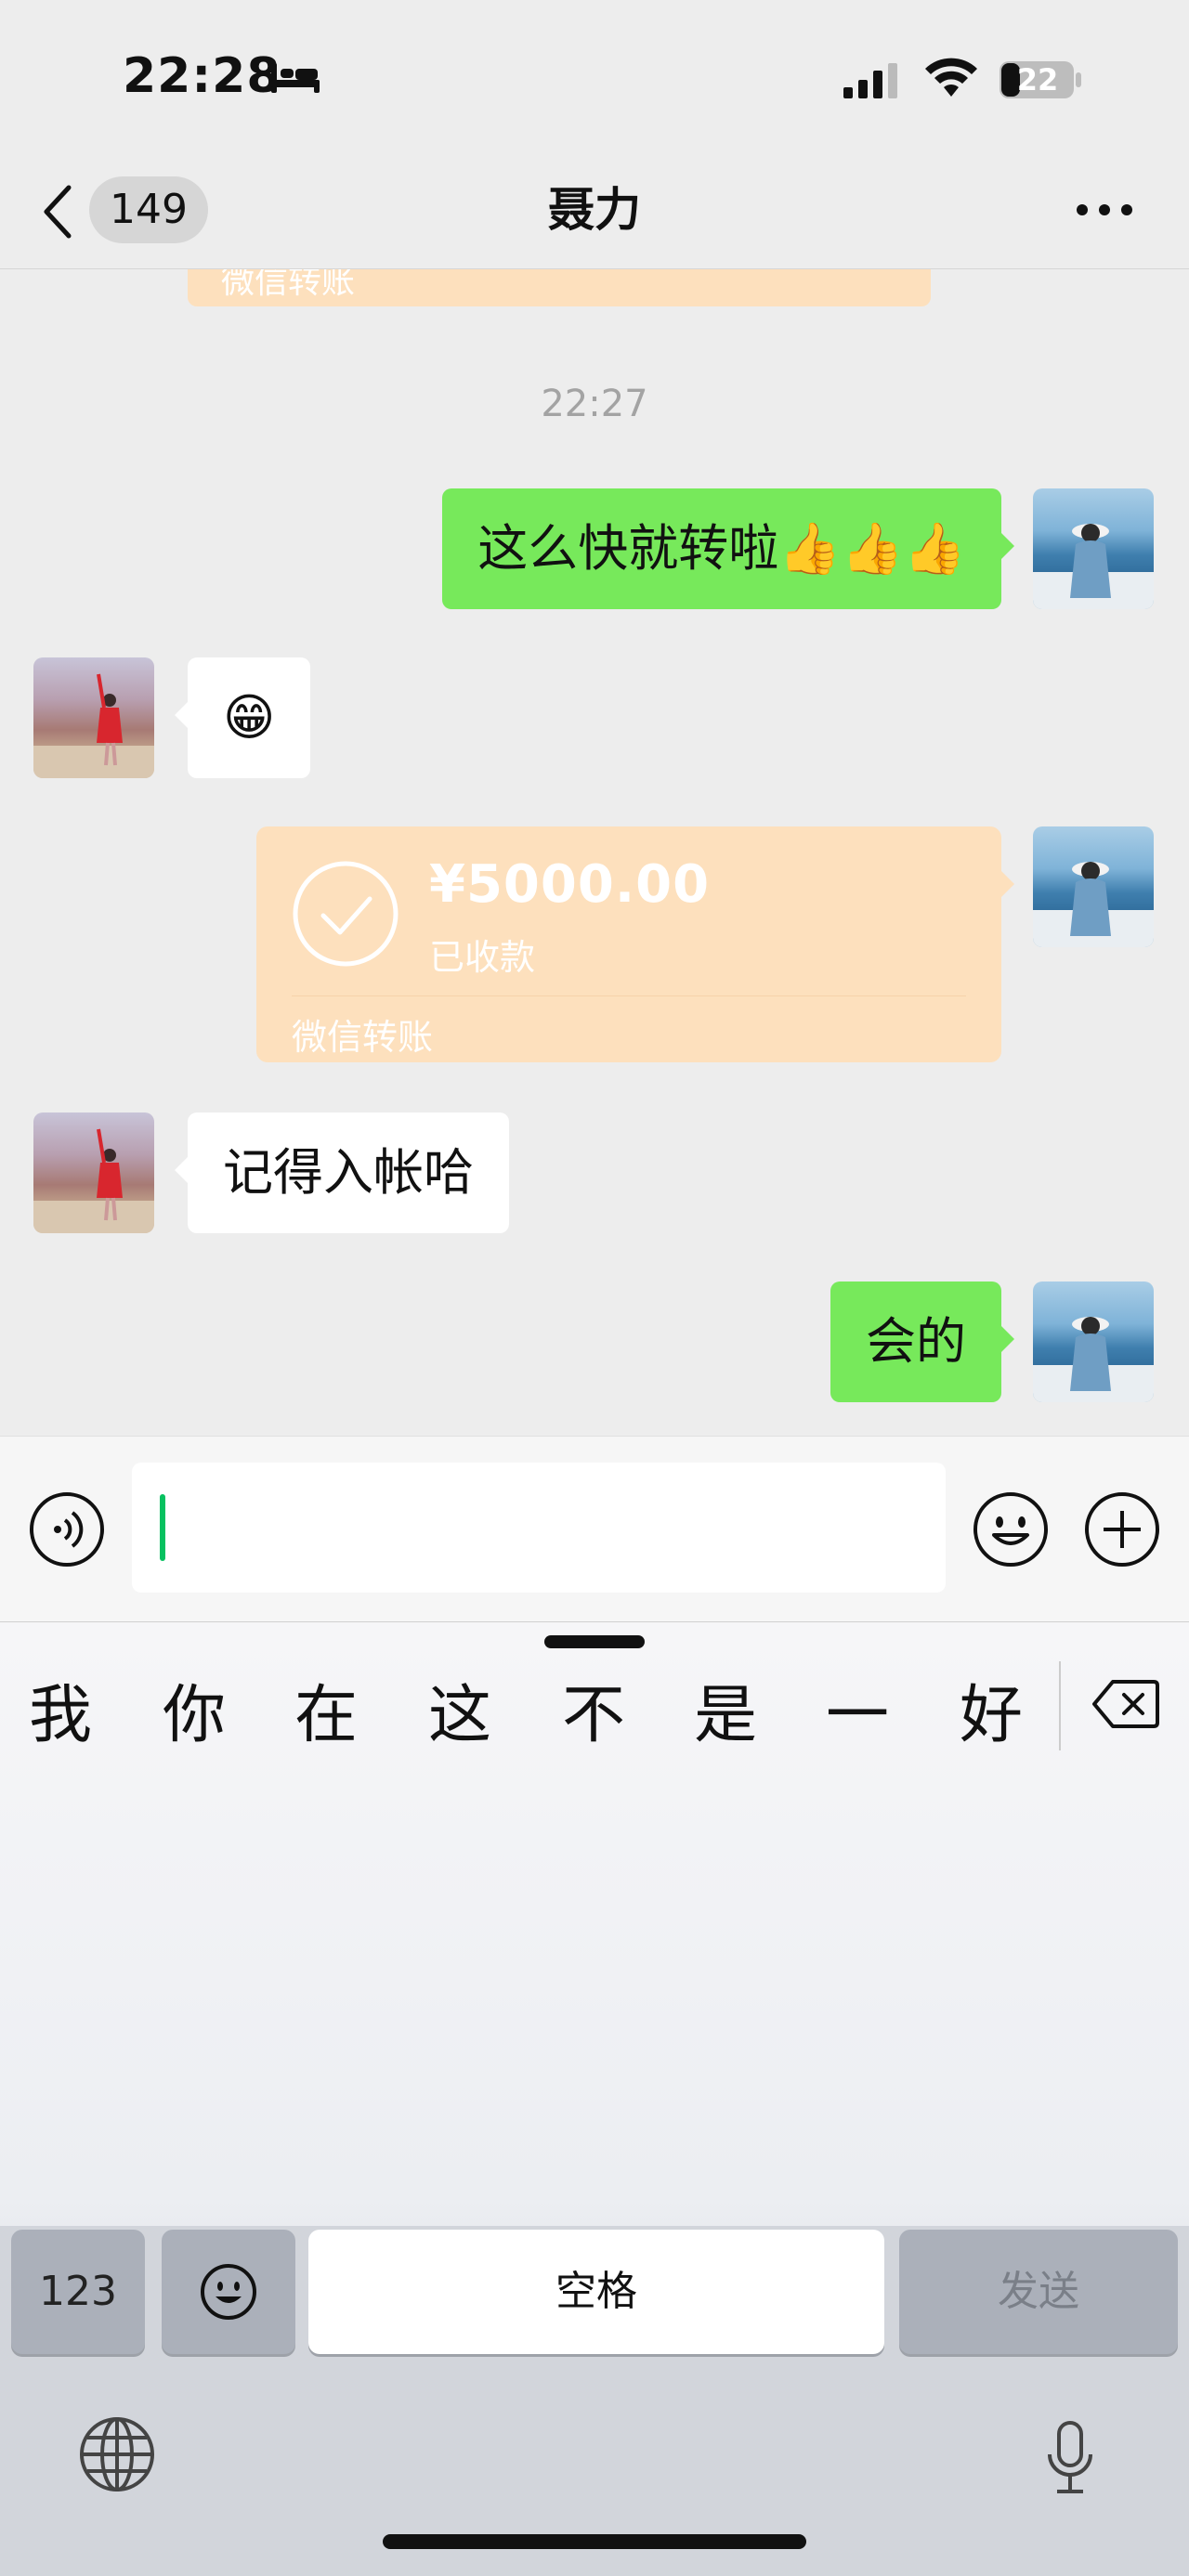  I want to click on space-key: 空格, so click(596, 2292).